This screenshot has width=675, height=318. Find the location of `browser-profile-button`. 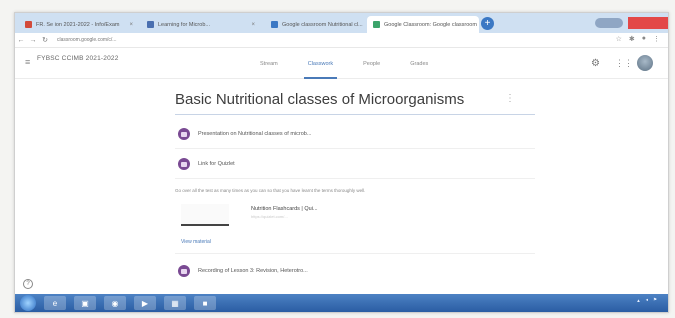

browser-profile-button is located at coordinates (609, 23).